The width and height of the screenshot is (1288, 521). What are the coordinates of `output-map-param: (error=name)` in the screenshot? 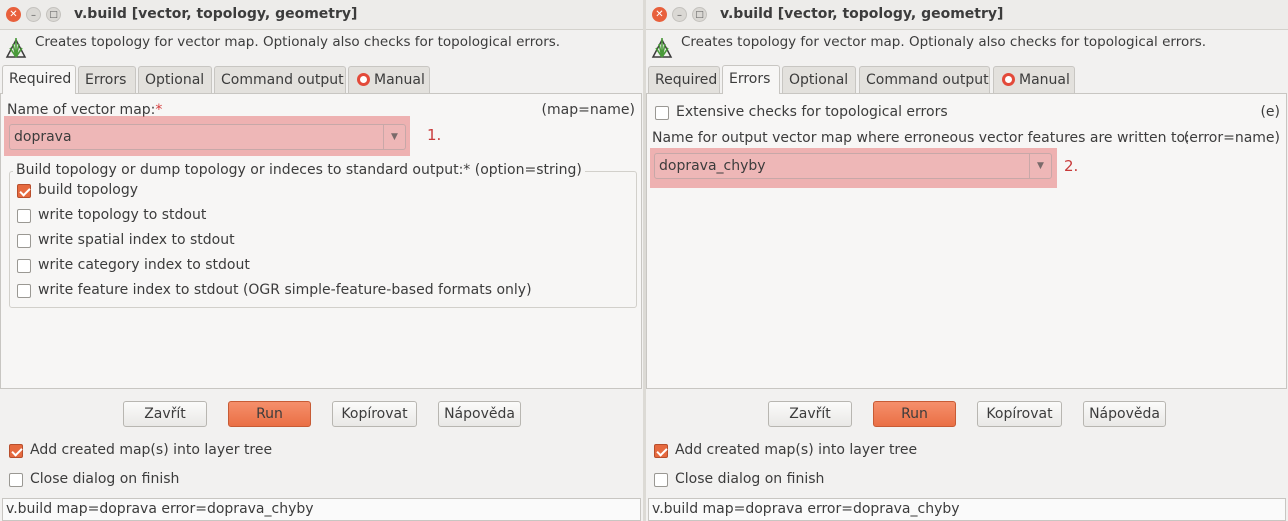 It's located at (1231, 138).